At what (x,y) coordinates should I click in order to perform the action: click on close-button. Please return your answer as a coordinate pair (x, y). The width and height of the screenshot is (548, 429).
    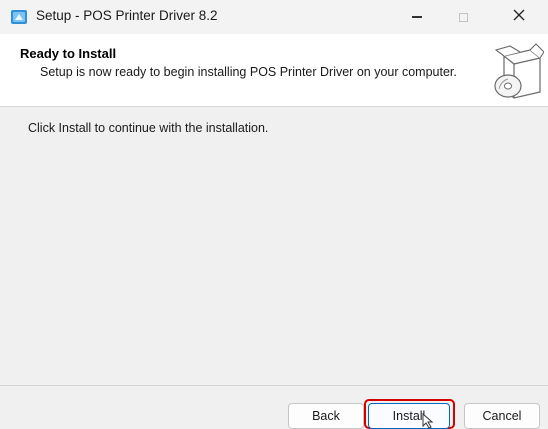
    Looking at the image, I should click on (519, 17).